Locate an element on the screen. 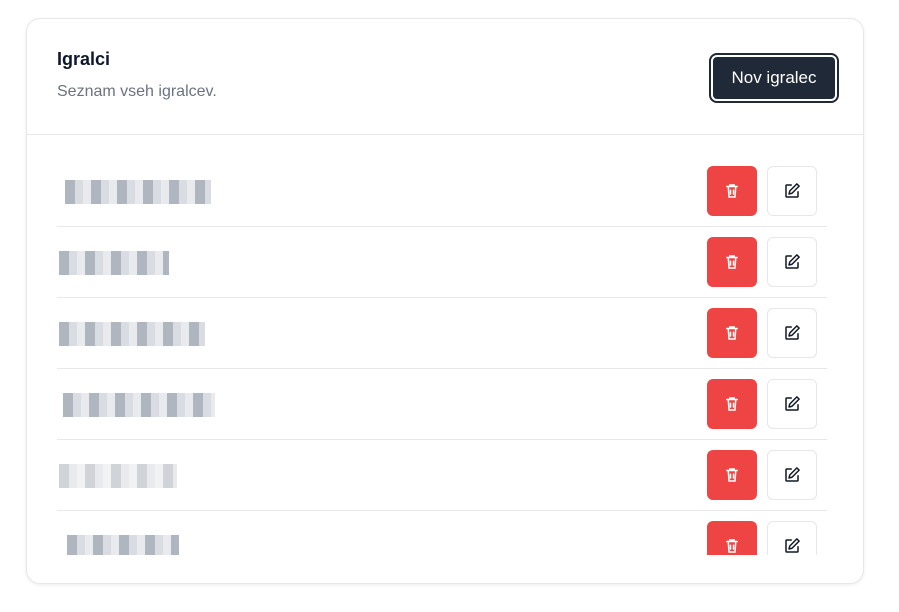 This screenshot has width=899, height=612. page-title: Igralci is located at coordinates (84, 59).